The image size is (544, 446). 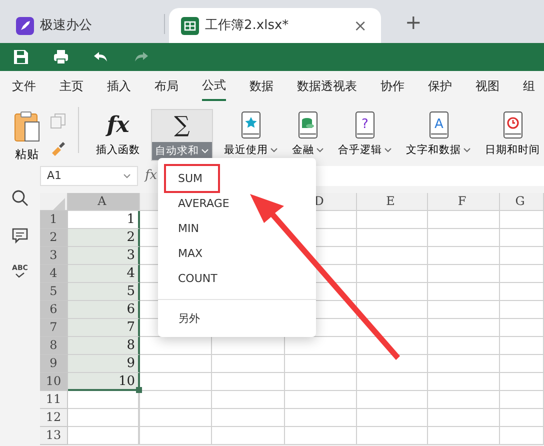 I want to click on row-header: 10, so click(x=54, y=382).